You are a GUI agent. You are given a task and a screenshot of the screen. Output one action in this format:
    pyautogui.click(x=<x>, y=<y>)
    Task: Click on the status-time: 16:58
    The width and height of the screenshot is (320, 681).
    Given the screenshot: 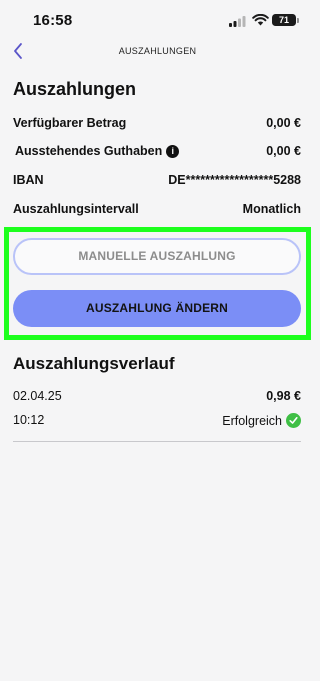 What is the action you would take?
    pyautogui.click(x=53, y=20)
    